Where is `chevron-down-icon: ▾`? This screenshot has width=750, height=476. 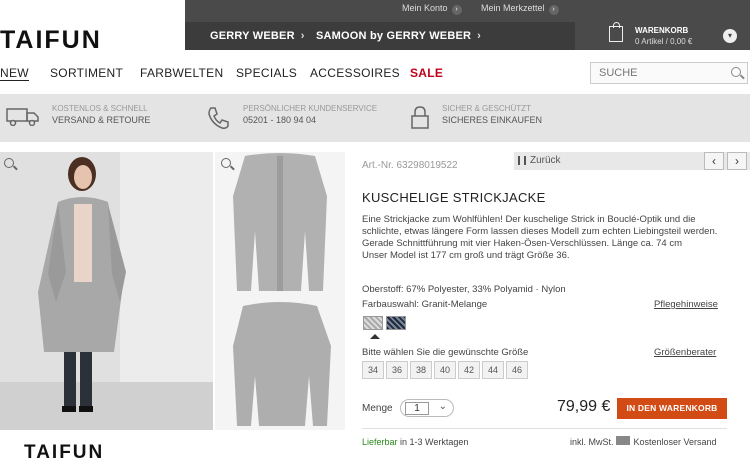
chevron-down-icon: ▾ is located at coordinates (730, 36).